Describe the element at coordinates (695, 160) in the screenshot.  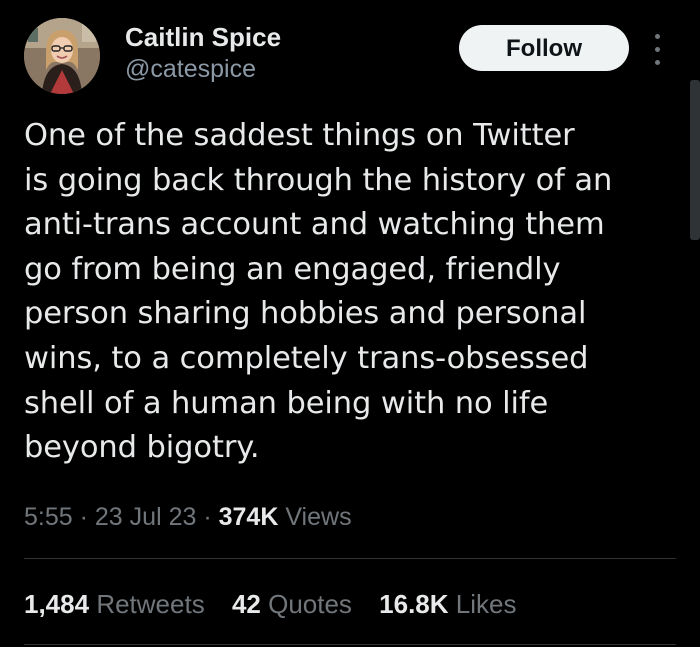
I see `scrollbar-thumb` at that location.